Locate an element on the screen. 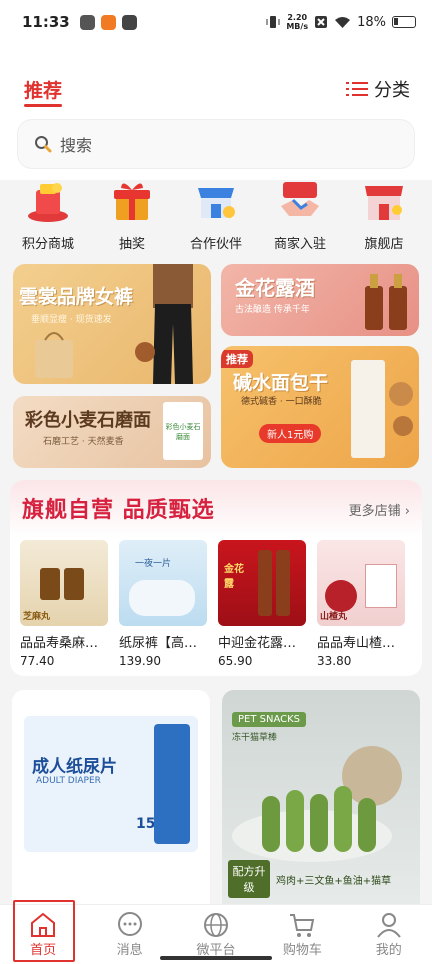 The height and width of the screenshot is (964, 432). quick-nav-points-mall: 积分商城 is located at coordinates (48, 219).